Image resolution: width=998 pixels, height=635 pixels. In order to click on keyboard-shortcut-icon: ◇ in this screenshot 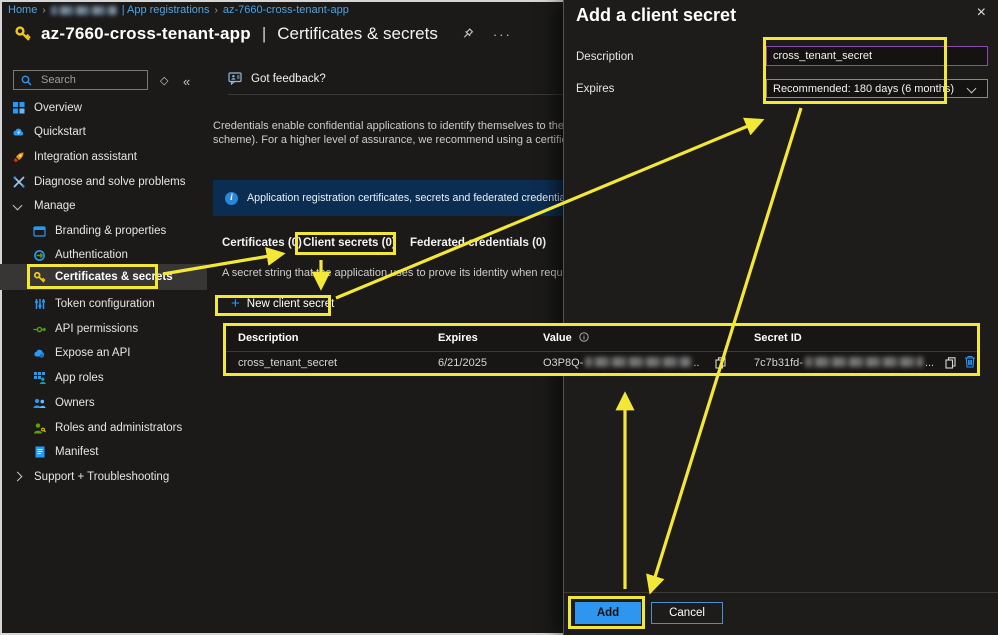, I will do `click(164, 80)`.